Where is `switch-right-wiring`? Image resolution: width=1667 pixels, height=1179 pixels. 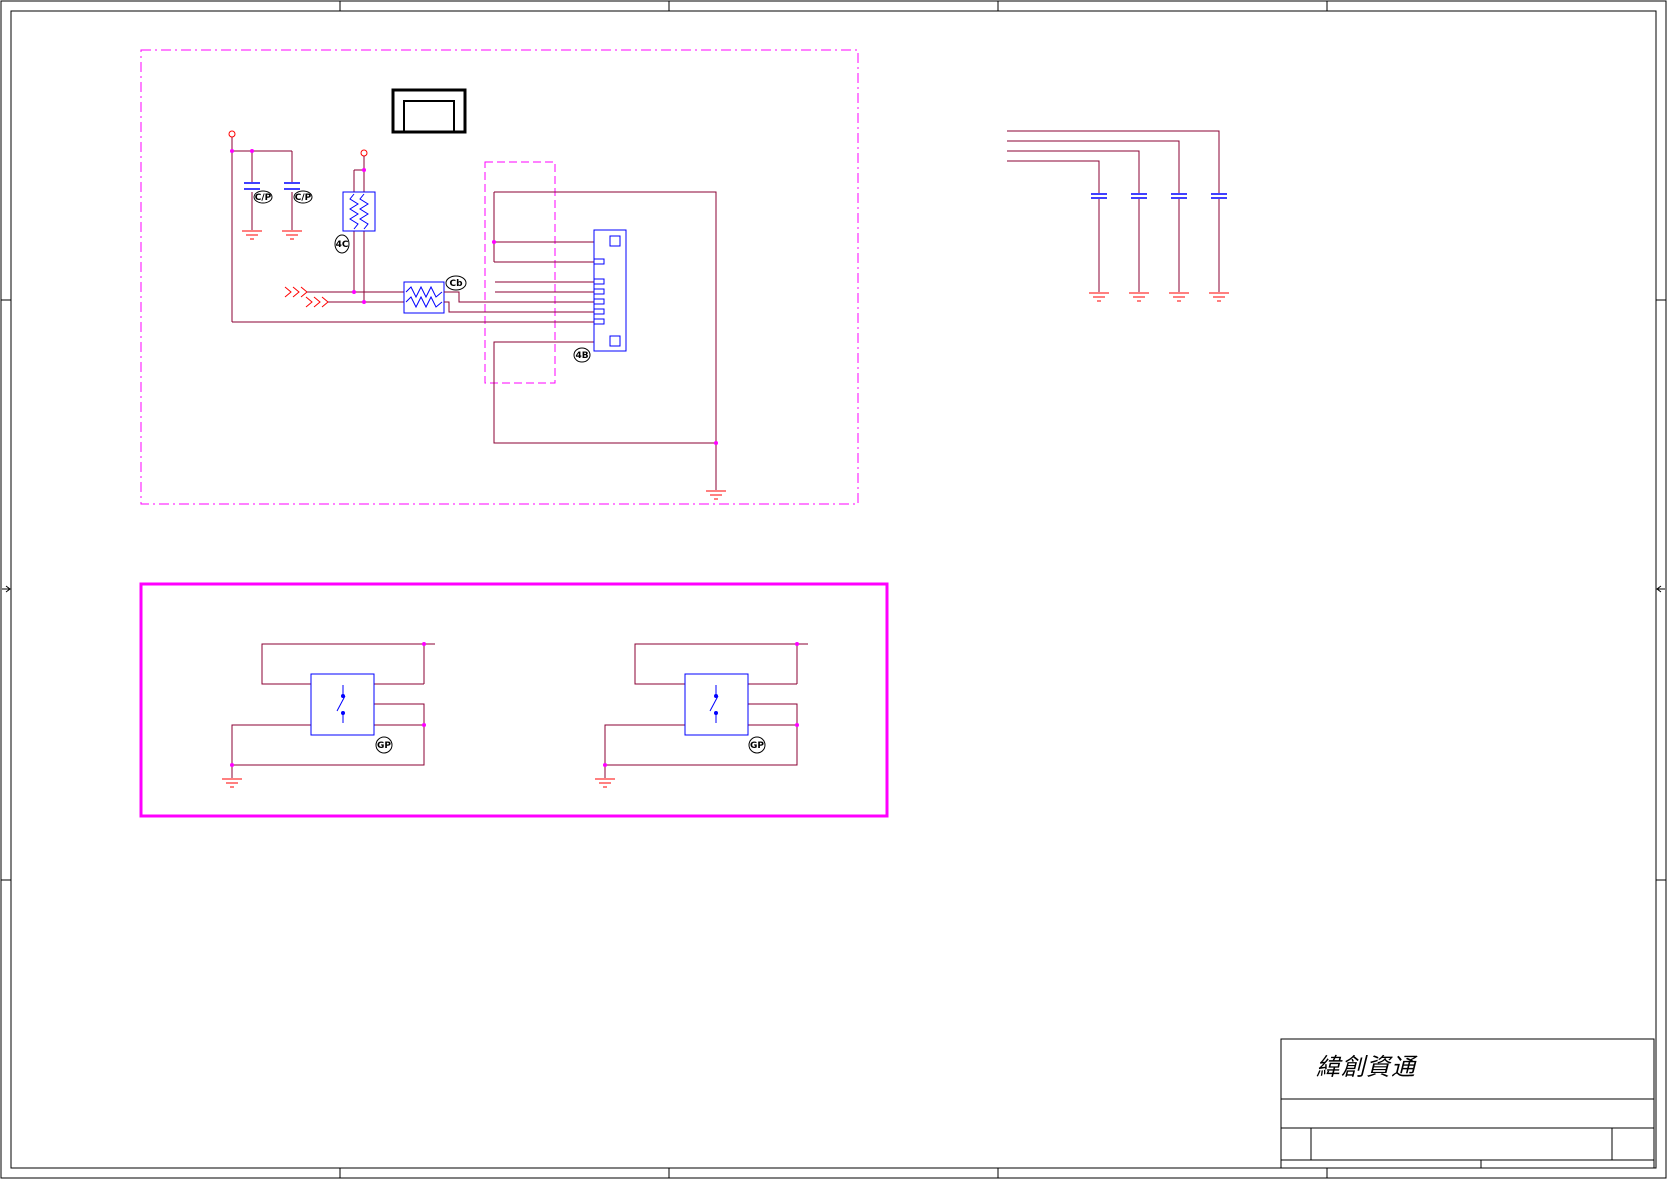
switch-right-wiring is located at coordinates (706, 710).